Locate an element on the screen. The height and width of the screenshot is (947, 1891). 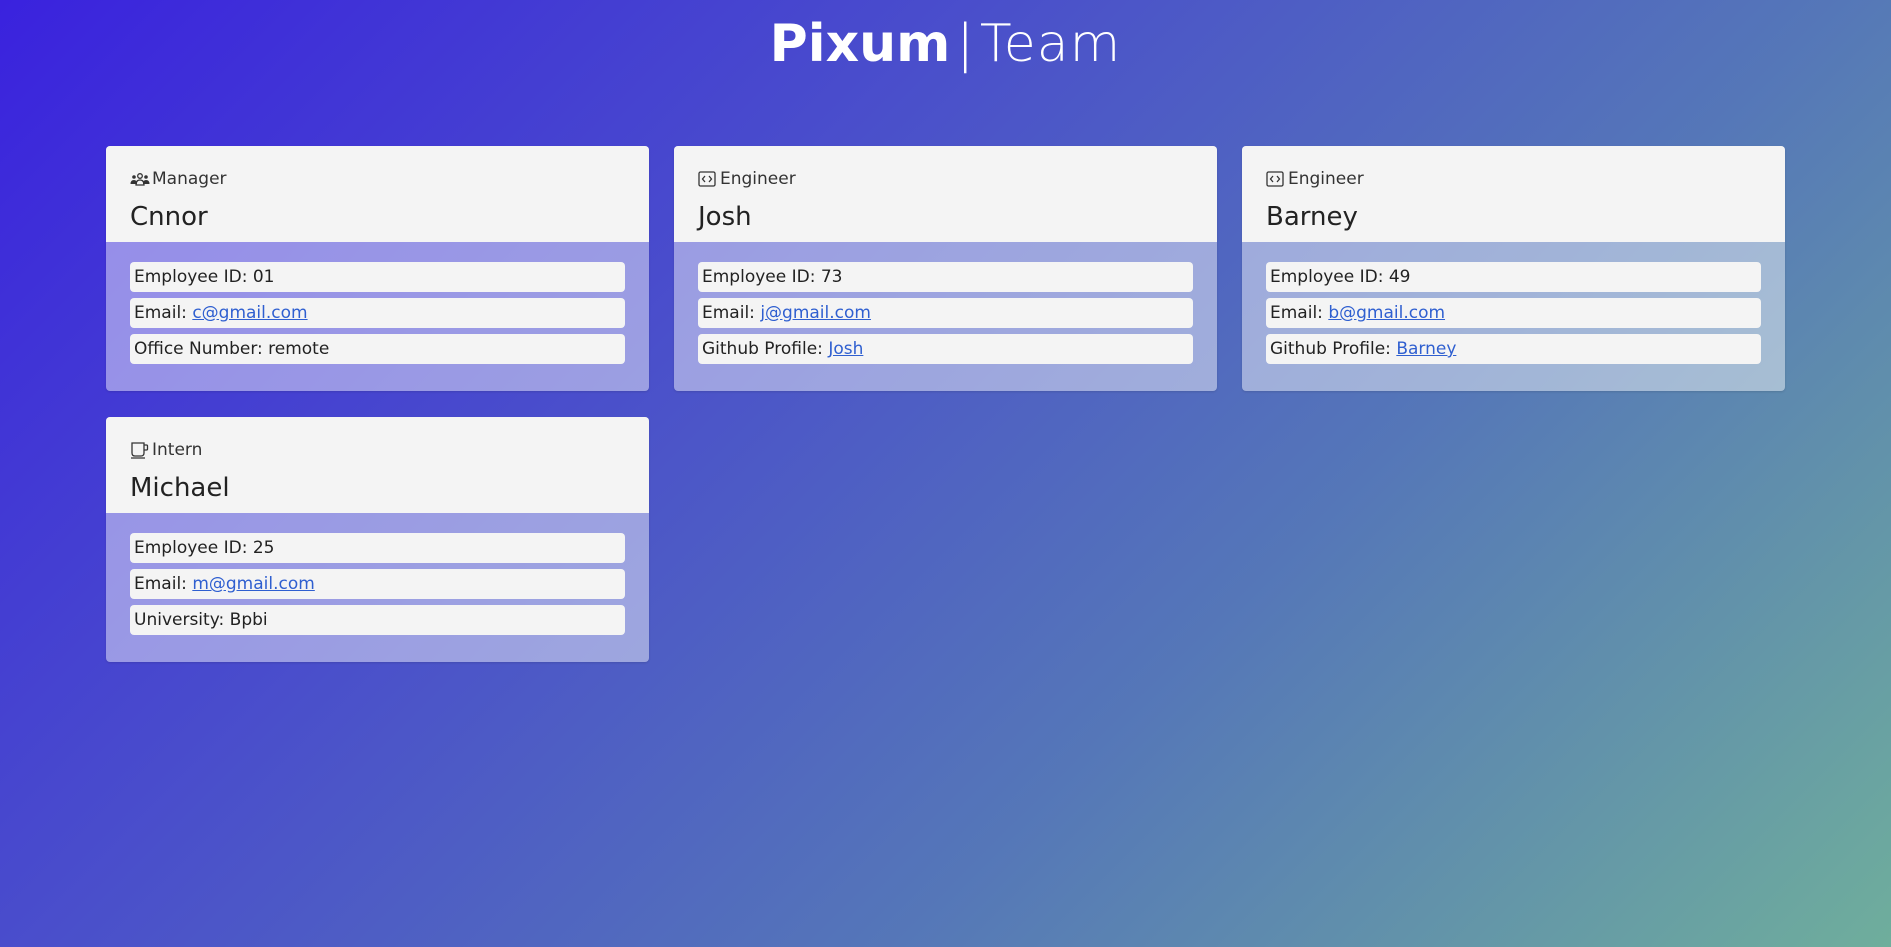
email-link: b@gmail.com is located at coordinates (1386, 313).